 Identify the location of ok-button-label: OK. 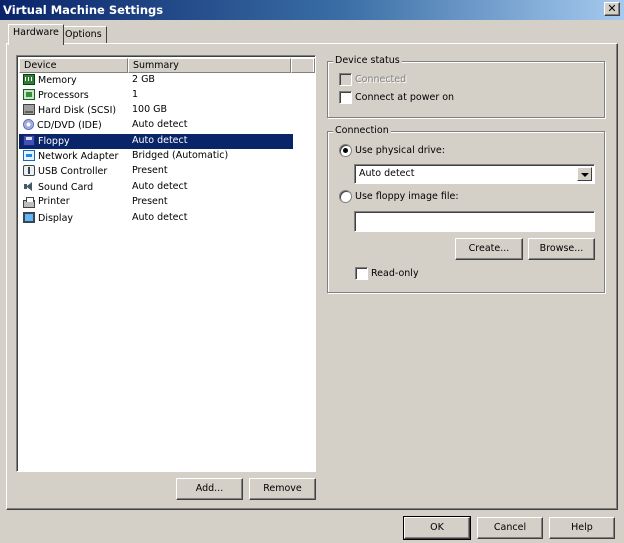
(437, 527).